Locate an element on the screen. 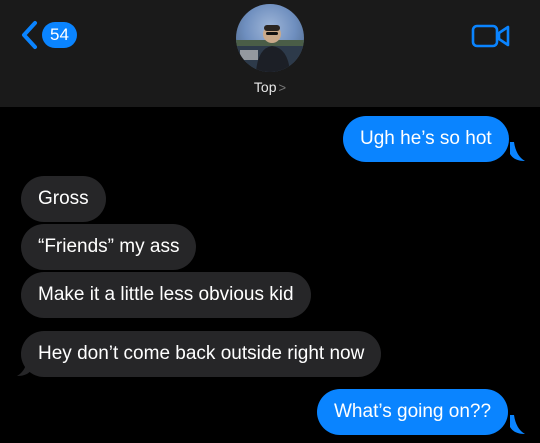 This screenshot has width=540, height=443. outgoing-message-bubble: Ugh he’s so hot is located at coordinates (426, 139).